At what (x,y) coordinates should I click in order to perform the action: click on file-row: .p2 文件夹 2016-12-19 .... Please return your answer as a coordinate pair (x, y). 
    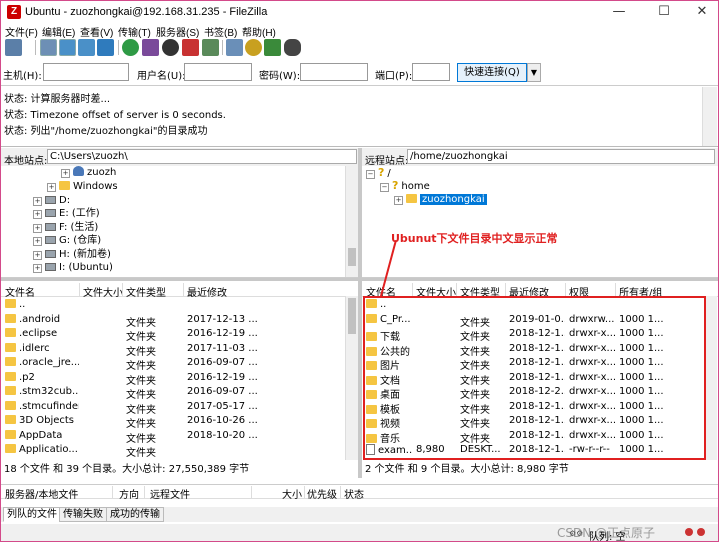
    Looking at the image, I should click on (179, 379).